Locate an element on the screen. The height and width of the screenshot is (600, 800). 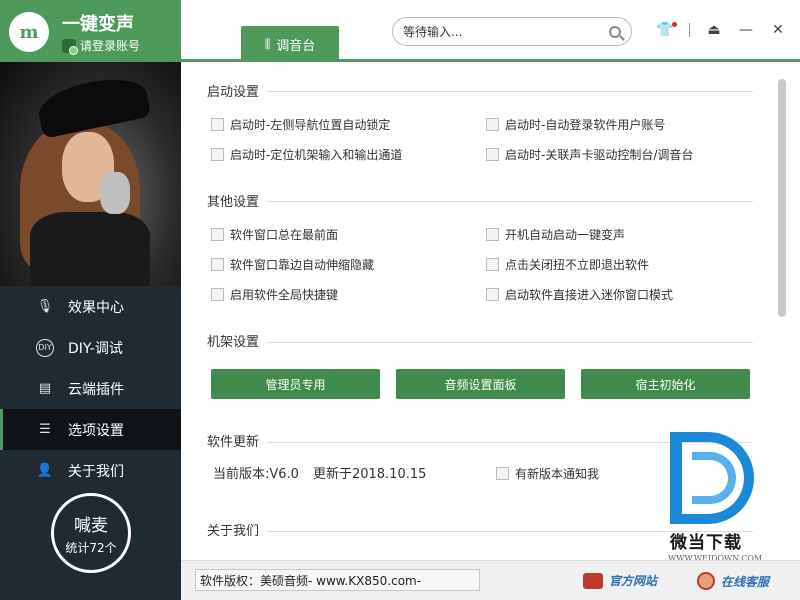
watermark-logo: 微当下载 WWW.WEIDOWN.COM is located at coordinates (716, 502).